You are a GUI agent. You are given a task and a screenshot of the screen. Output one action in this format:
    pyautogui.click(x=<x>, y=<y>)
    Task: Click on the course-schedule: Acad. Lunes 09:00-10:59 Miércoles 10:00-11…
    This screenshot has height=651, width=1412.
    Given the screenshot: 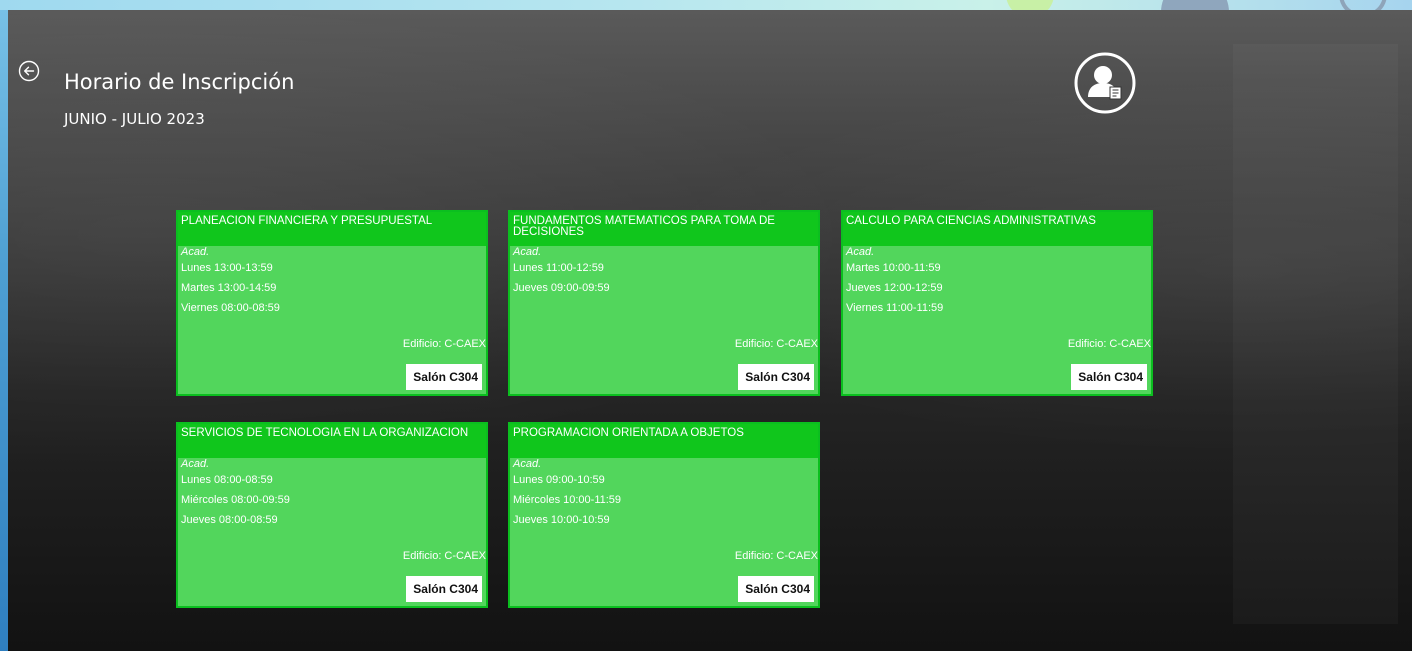 What is the action you would take?
    pyautogui.click(x=664, y=494)
    